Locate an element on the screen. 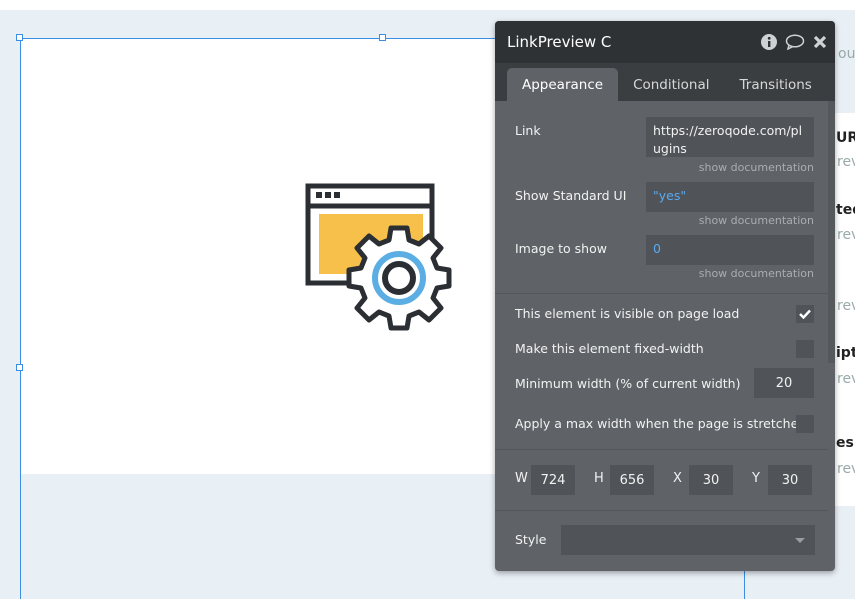 The width and height of the screenshot is (855, 599). style-label: Style is located at coordinates (531, 539).